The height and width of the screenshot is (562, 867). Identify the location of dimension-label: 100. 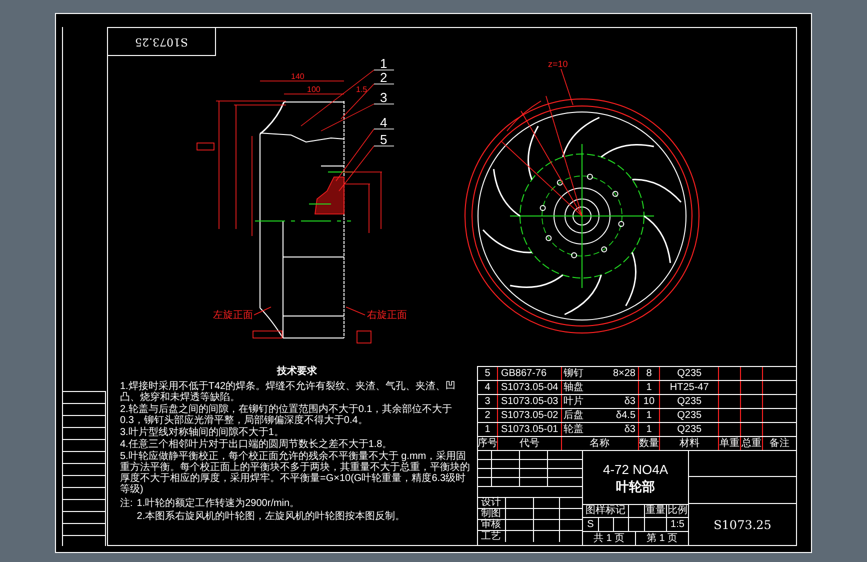
(313, 89).